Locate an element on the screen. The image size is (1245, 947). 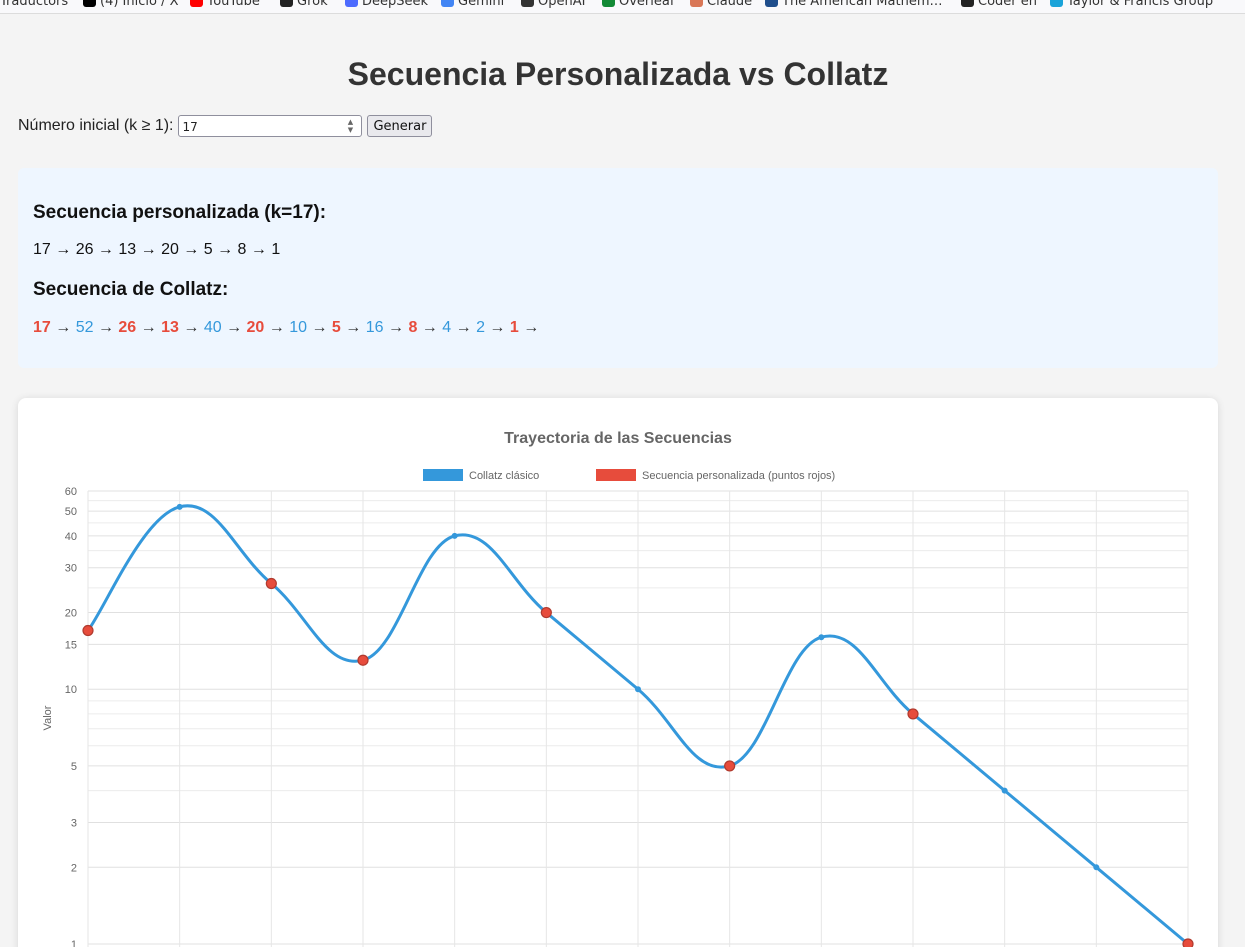
collatz-term: 10 is located at coordinates (298, 327).